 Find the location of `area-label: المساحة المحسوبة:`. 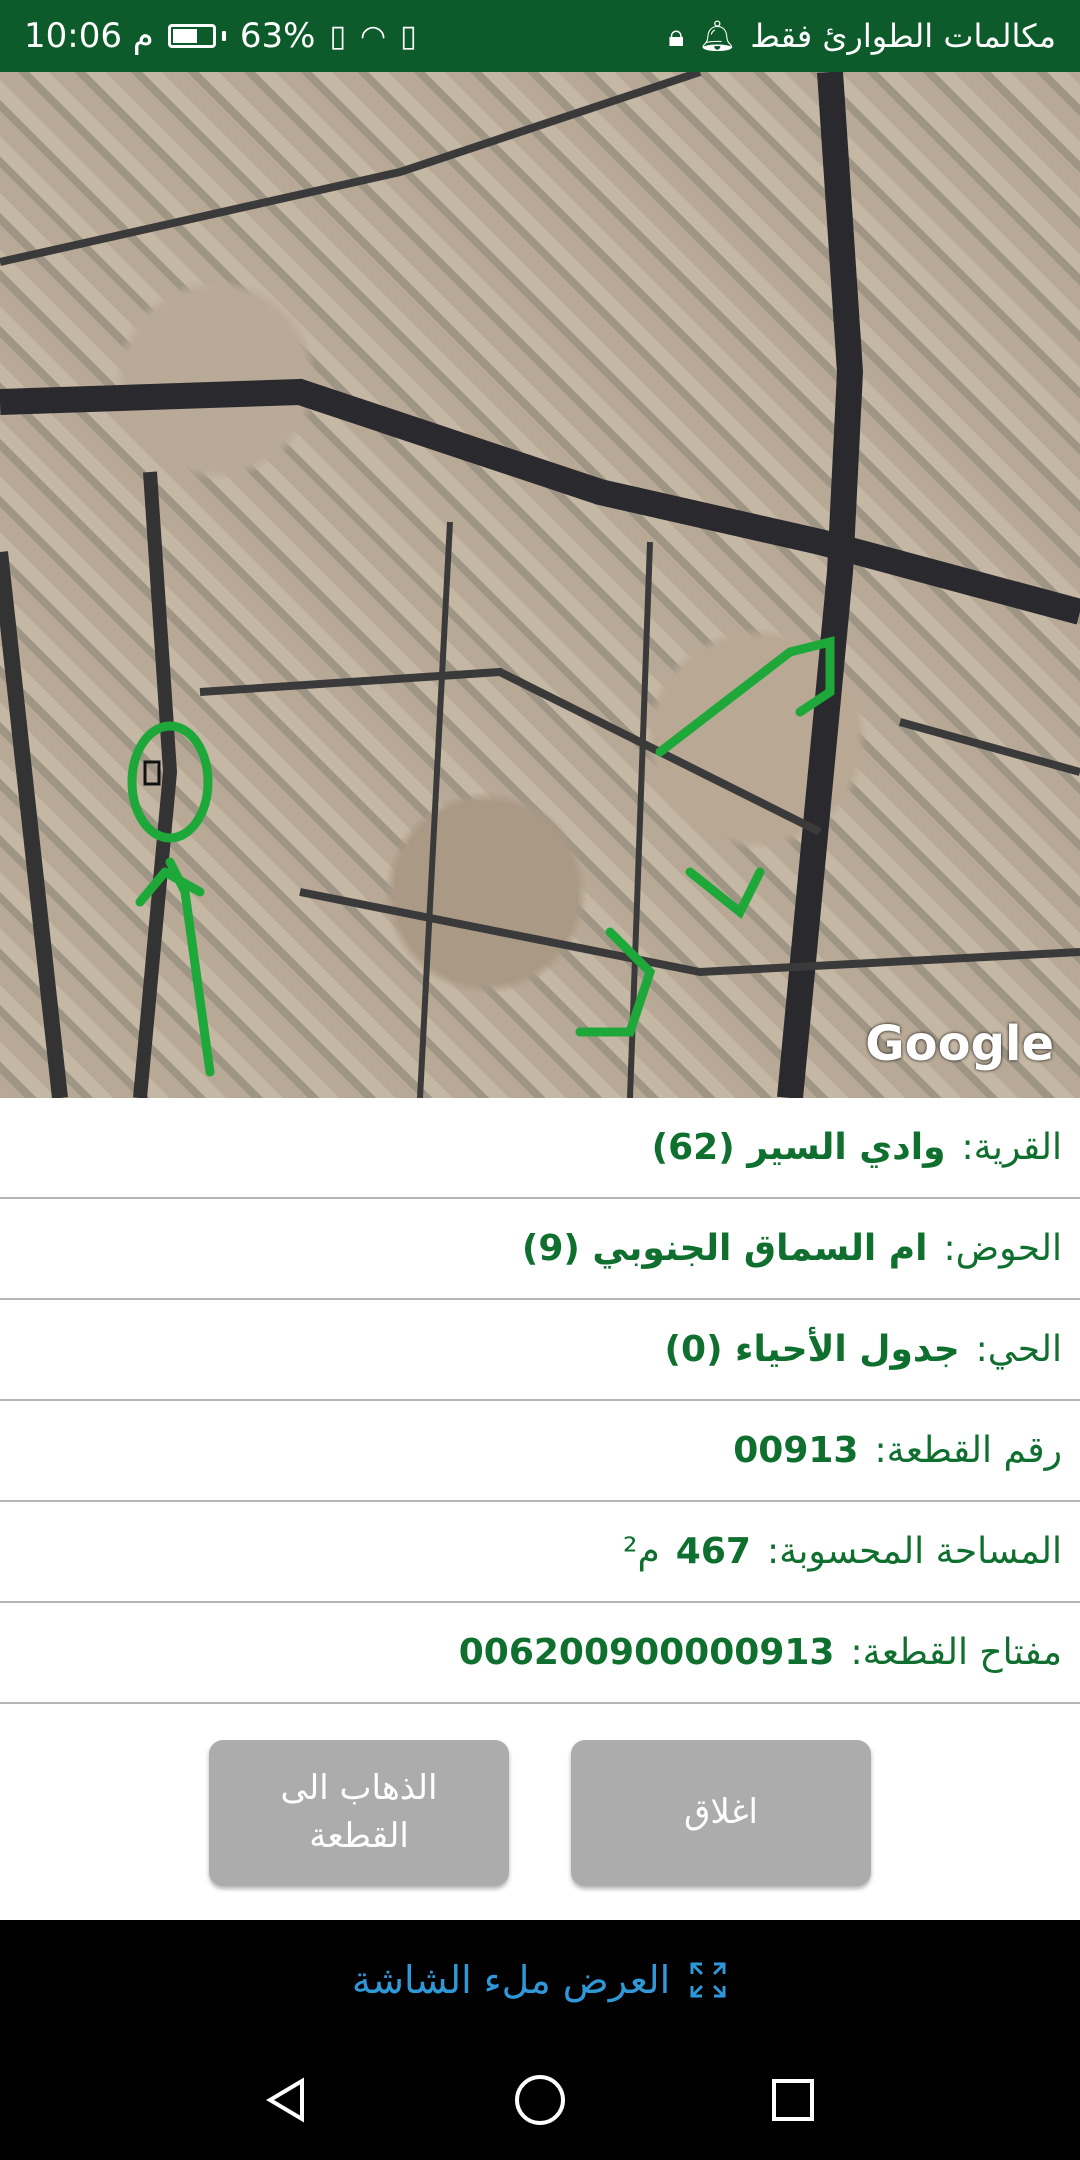

area-label: المساحة المحسوبة: is located at coordinates (914, 1551).